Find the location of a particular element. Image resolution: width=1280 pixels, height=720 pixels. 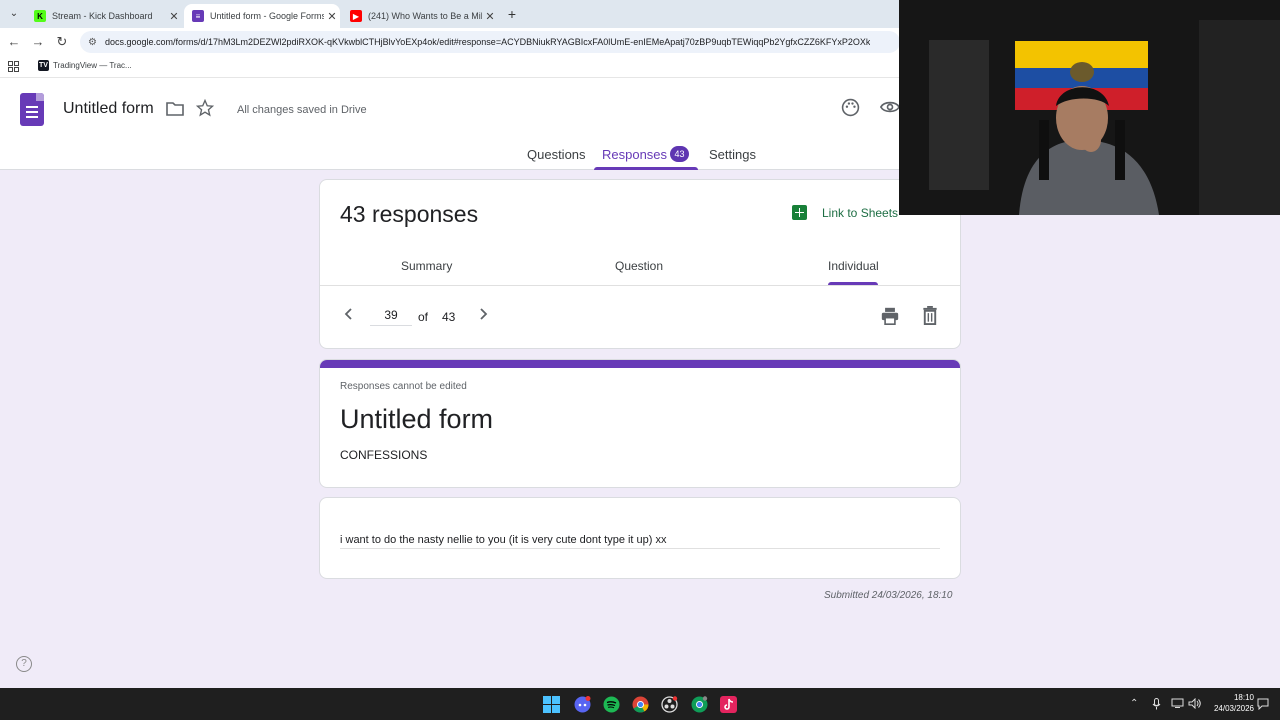

chrome-icon is located at coordinates (640, 704).